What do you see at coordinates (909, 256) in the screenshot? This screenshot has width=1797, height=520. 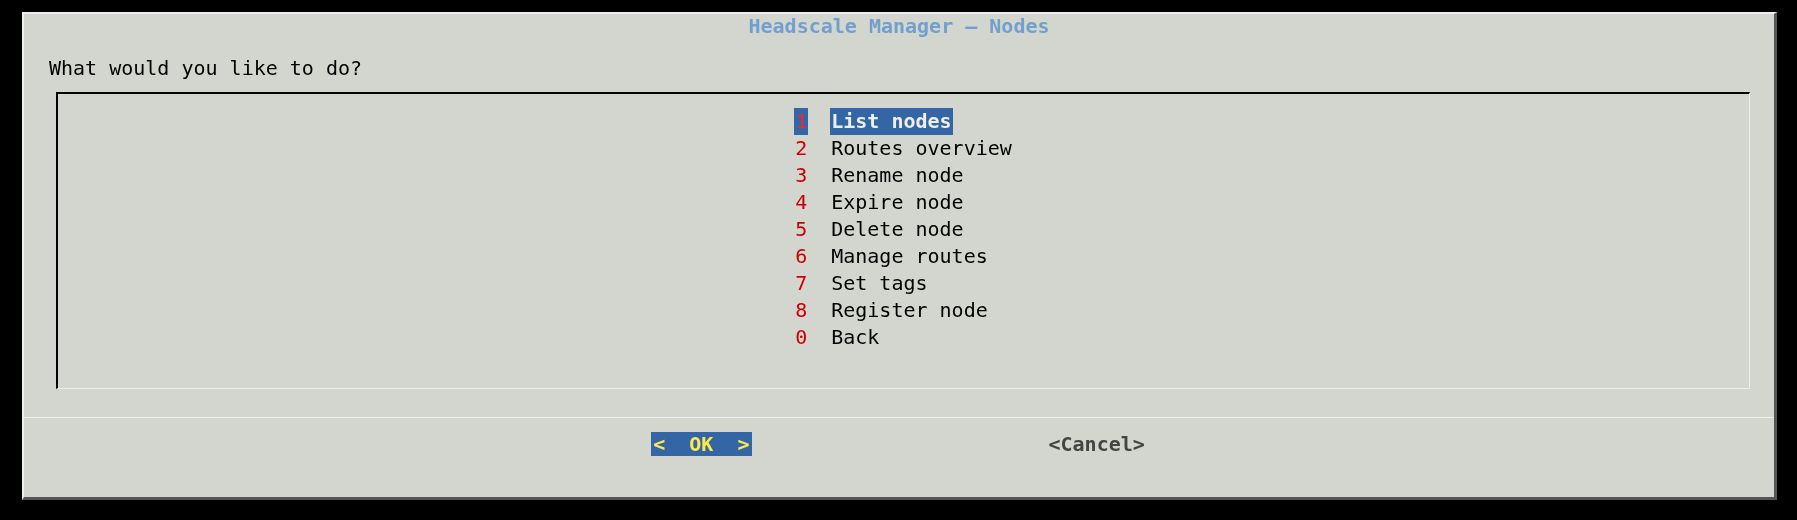 I see `menu-item: Manage routes` at bounding box center [909, 256].